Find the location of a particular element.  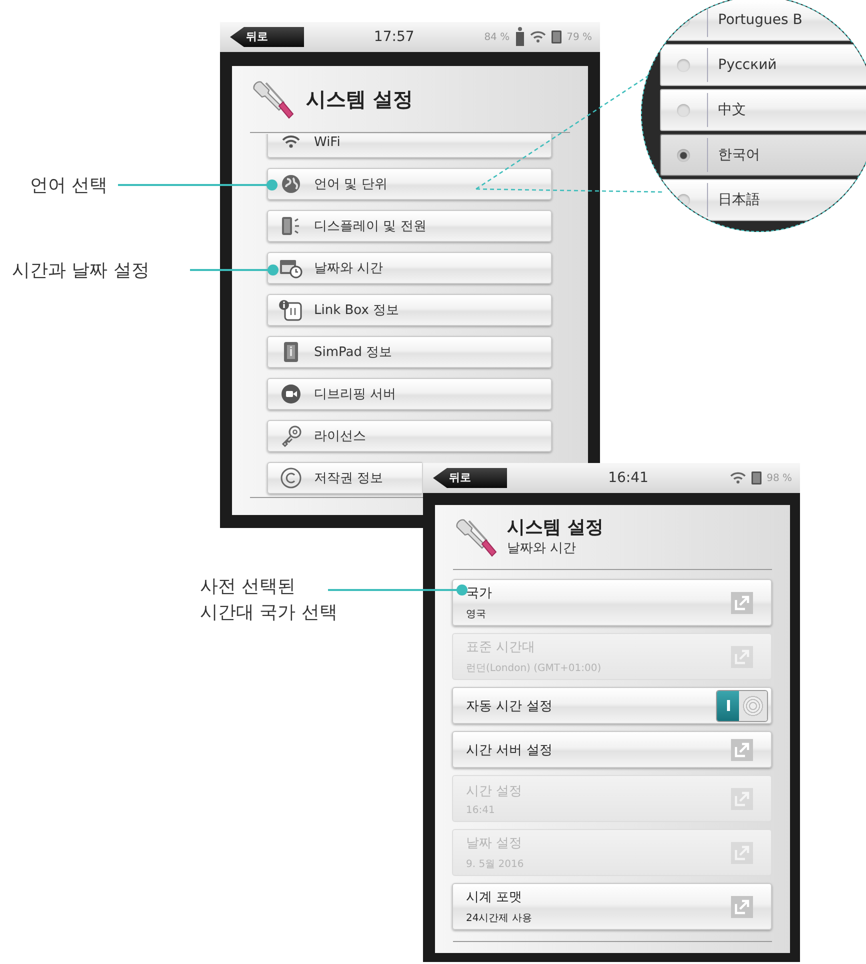

menu-item: 디스플레이 및 전원 is located at coordinates (409, 226).